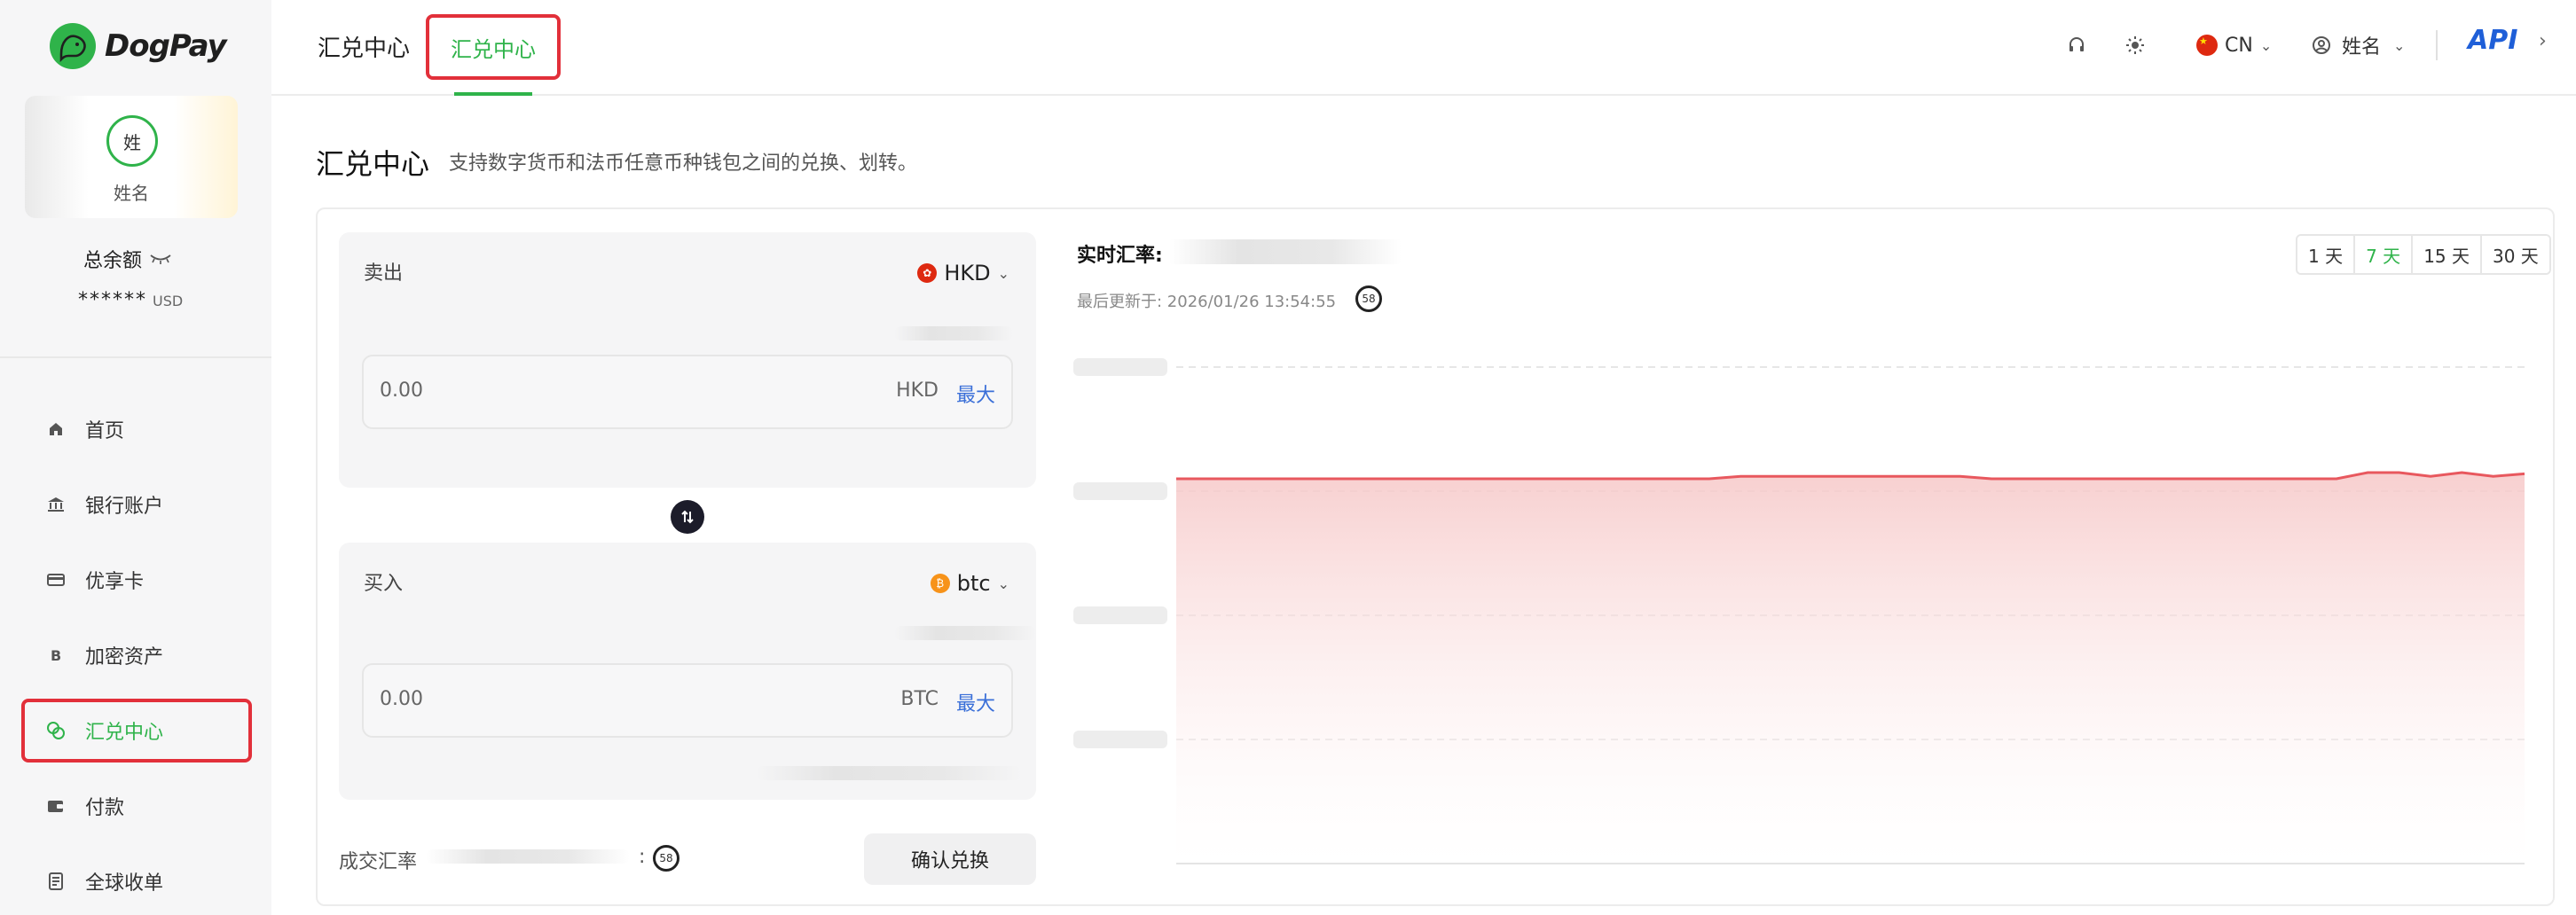 The height and width of the screenshot is (915, 2576). Describe the element at coordinates (401, 390) in the screenshot. I see `sell-amount-value: 0.00` at that location.